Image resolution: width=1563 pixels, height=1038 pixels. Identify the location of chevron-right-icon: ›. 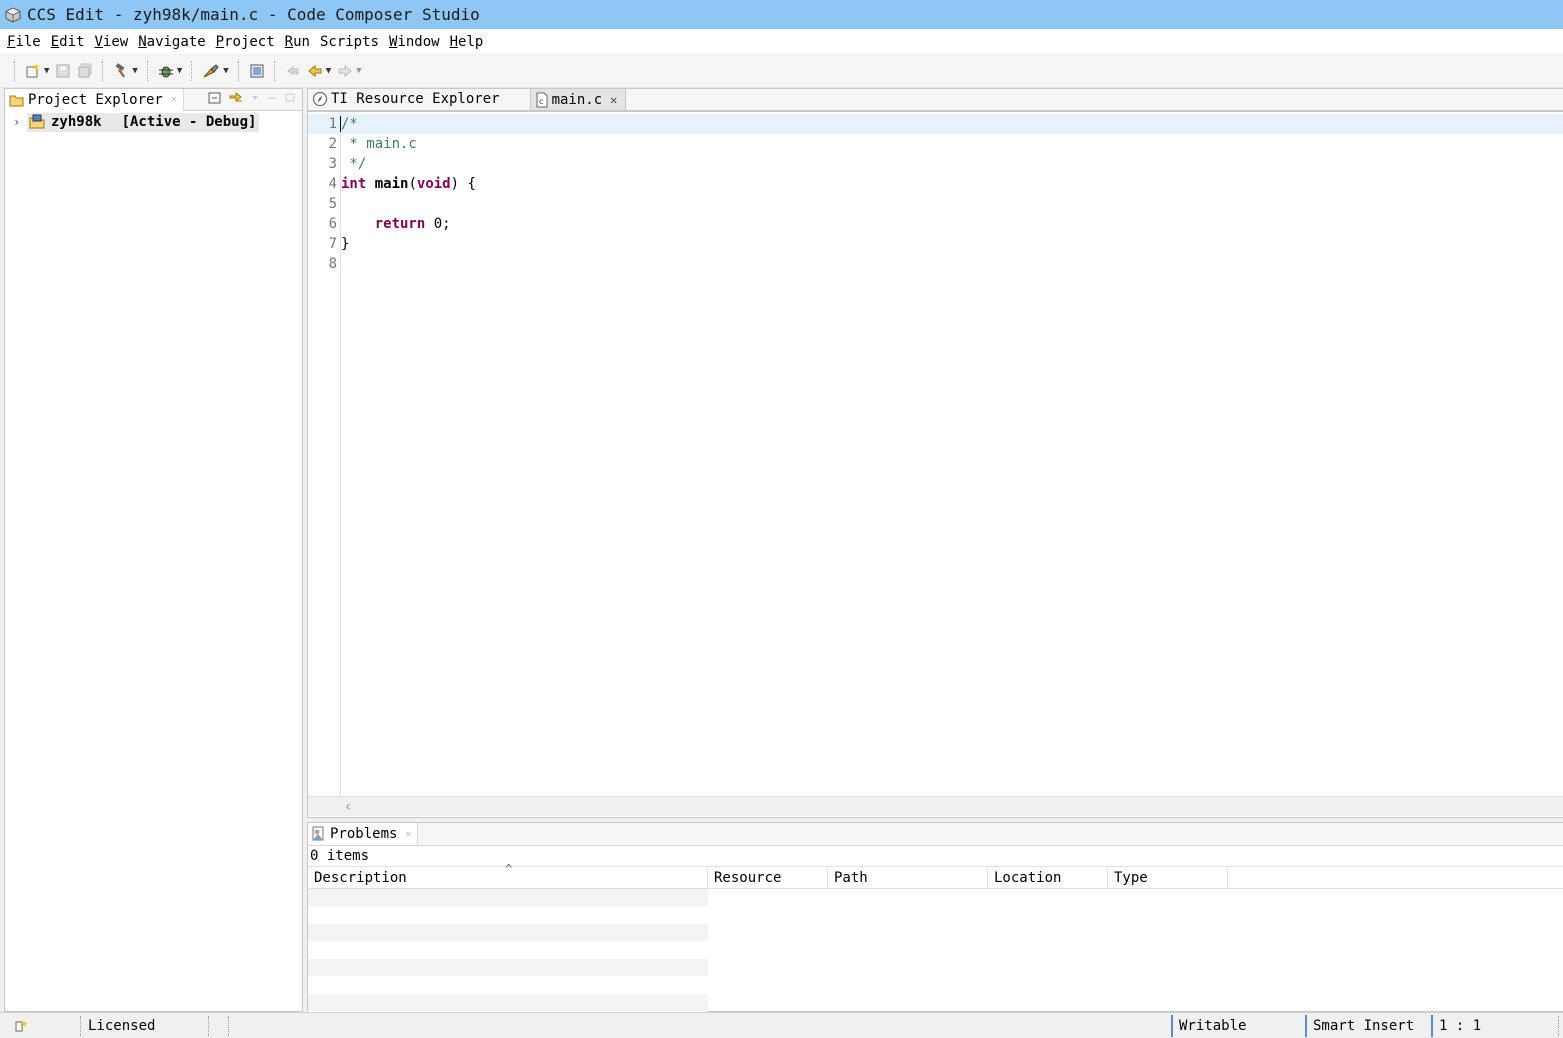
(20, 122).